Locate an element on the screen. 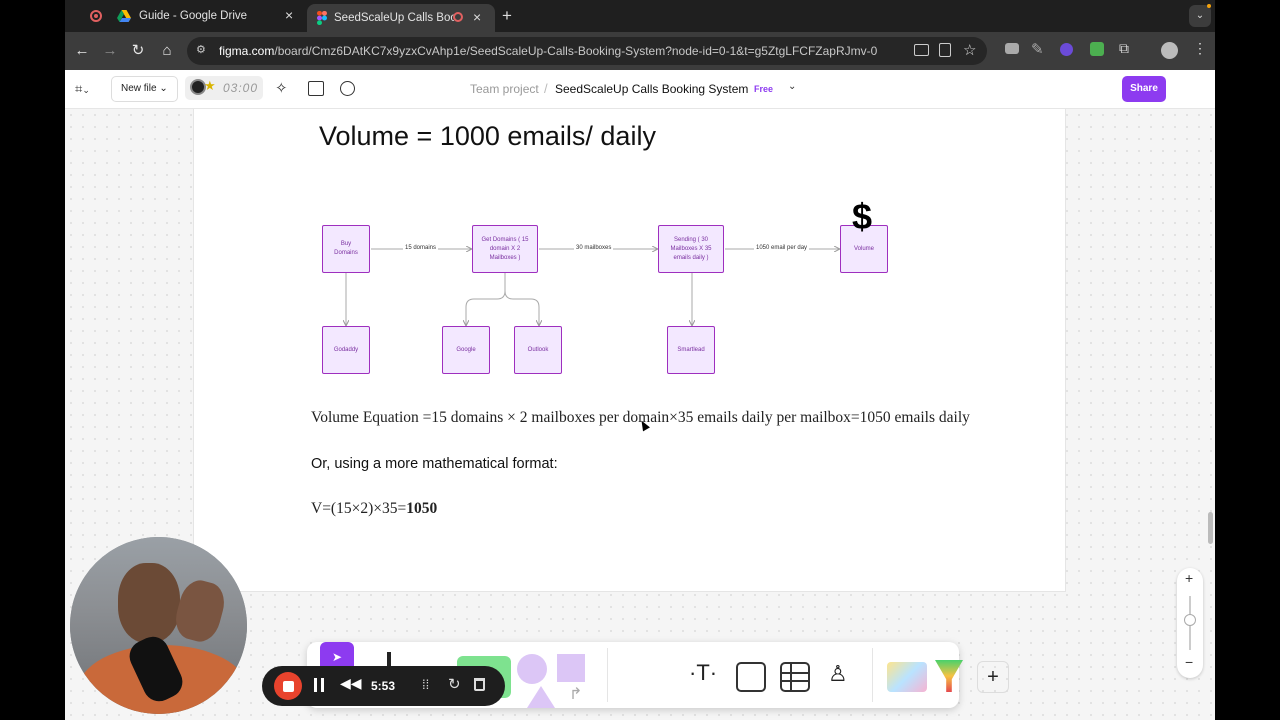  edge-label-15-domains: 15 domains is located at coordinates (421, 248).